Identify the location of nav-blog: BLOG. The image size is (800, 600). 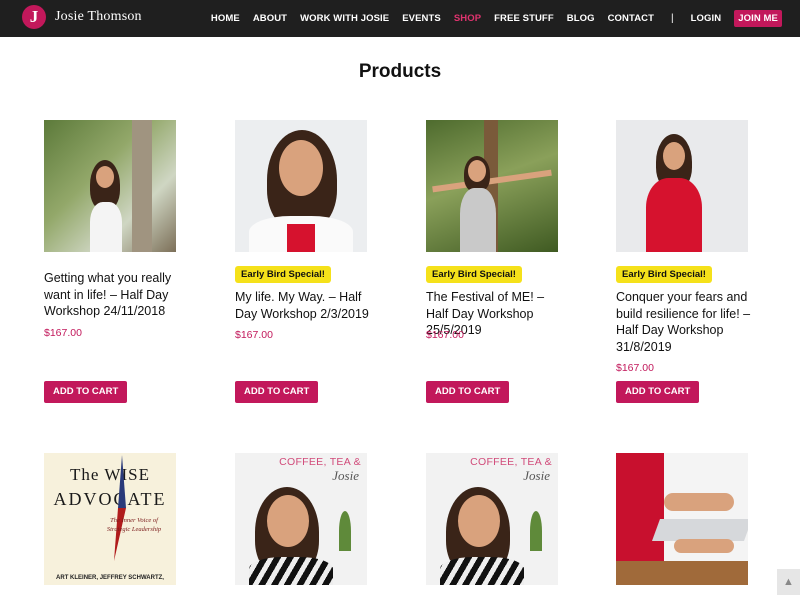
(581, 18).